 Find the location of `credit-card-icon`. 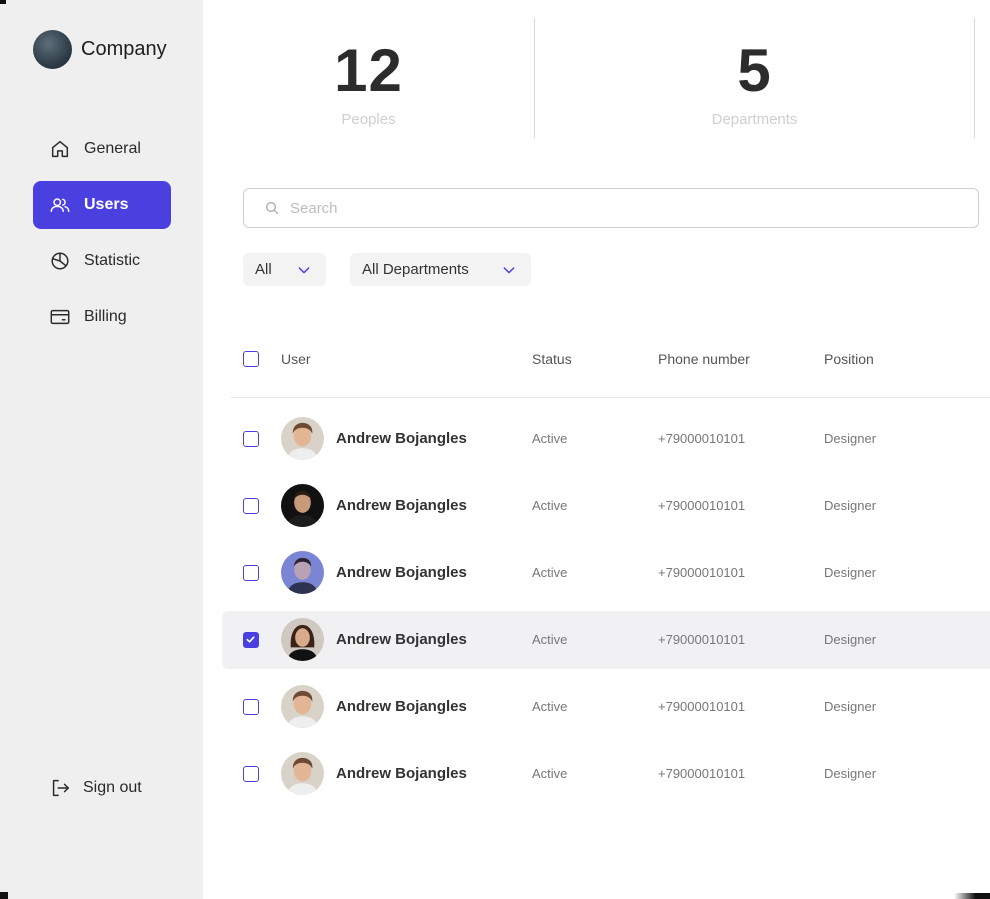

credit-card-icon is located at coordinates (60, 317).